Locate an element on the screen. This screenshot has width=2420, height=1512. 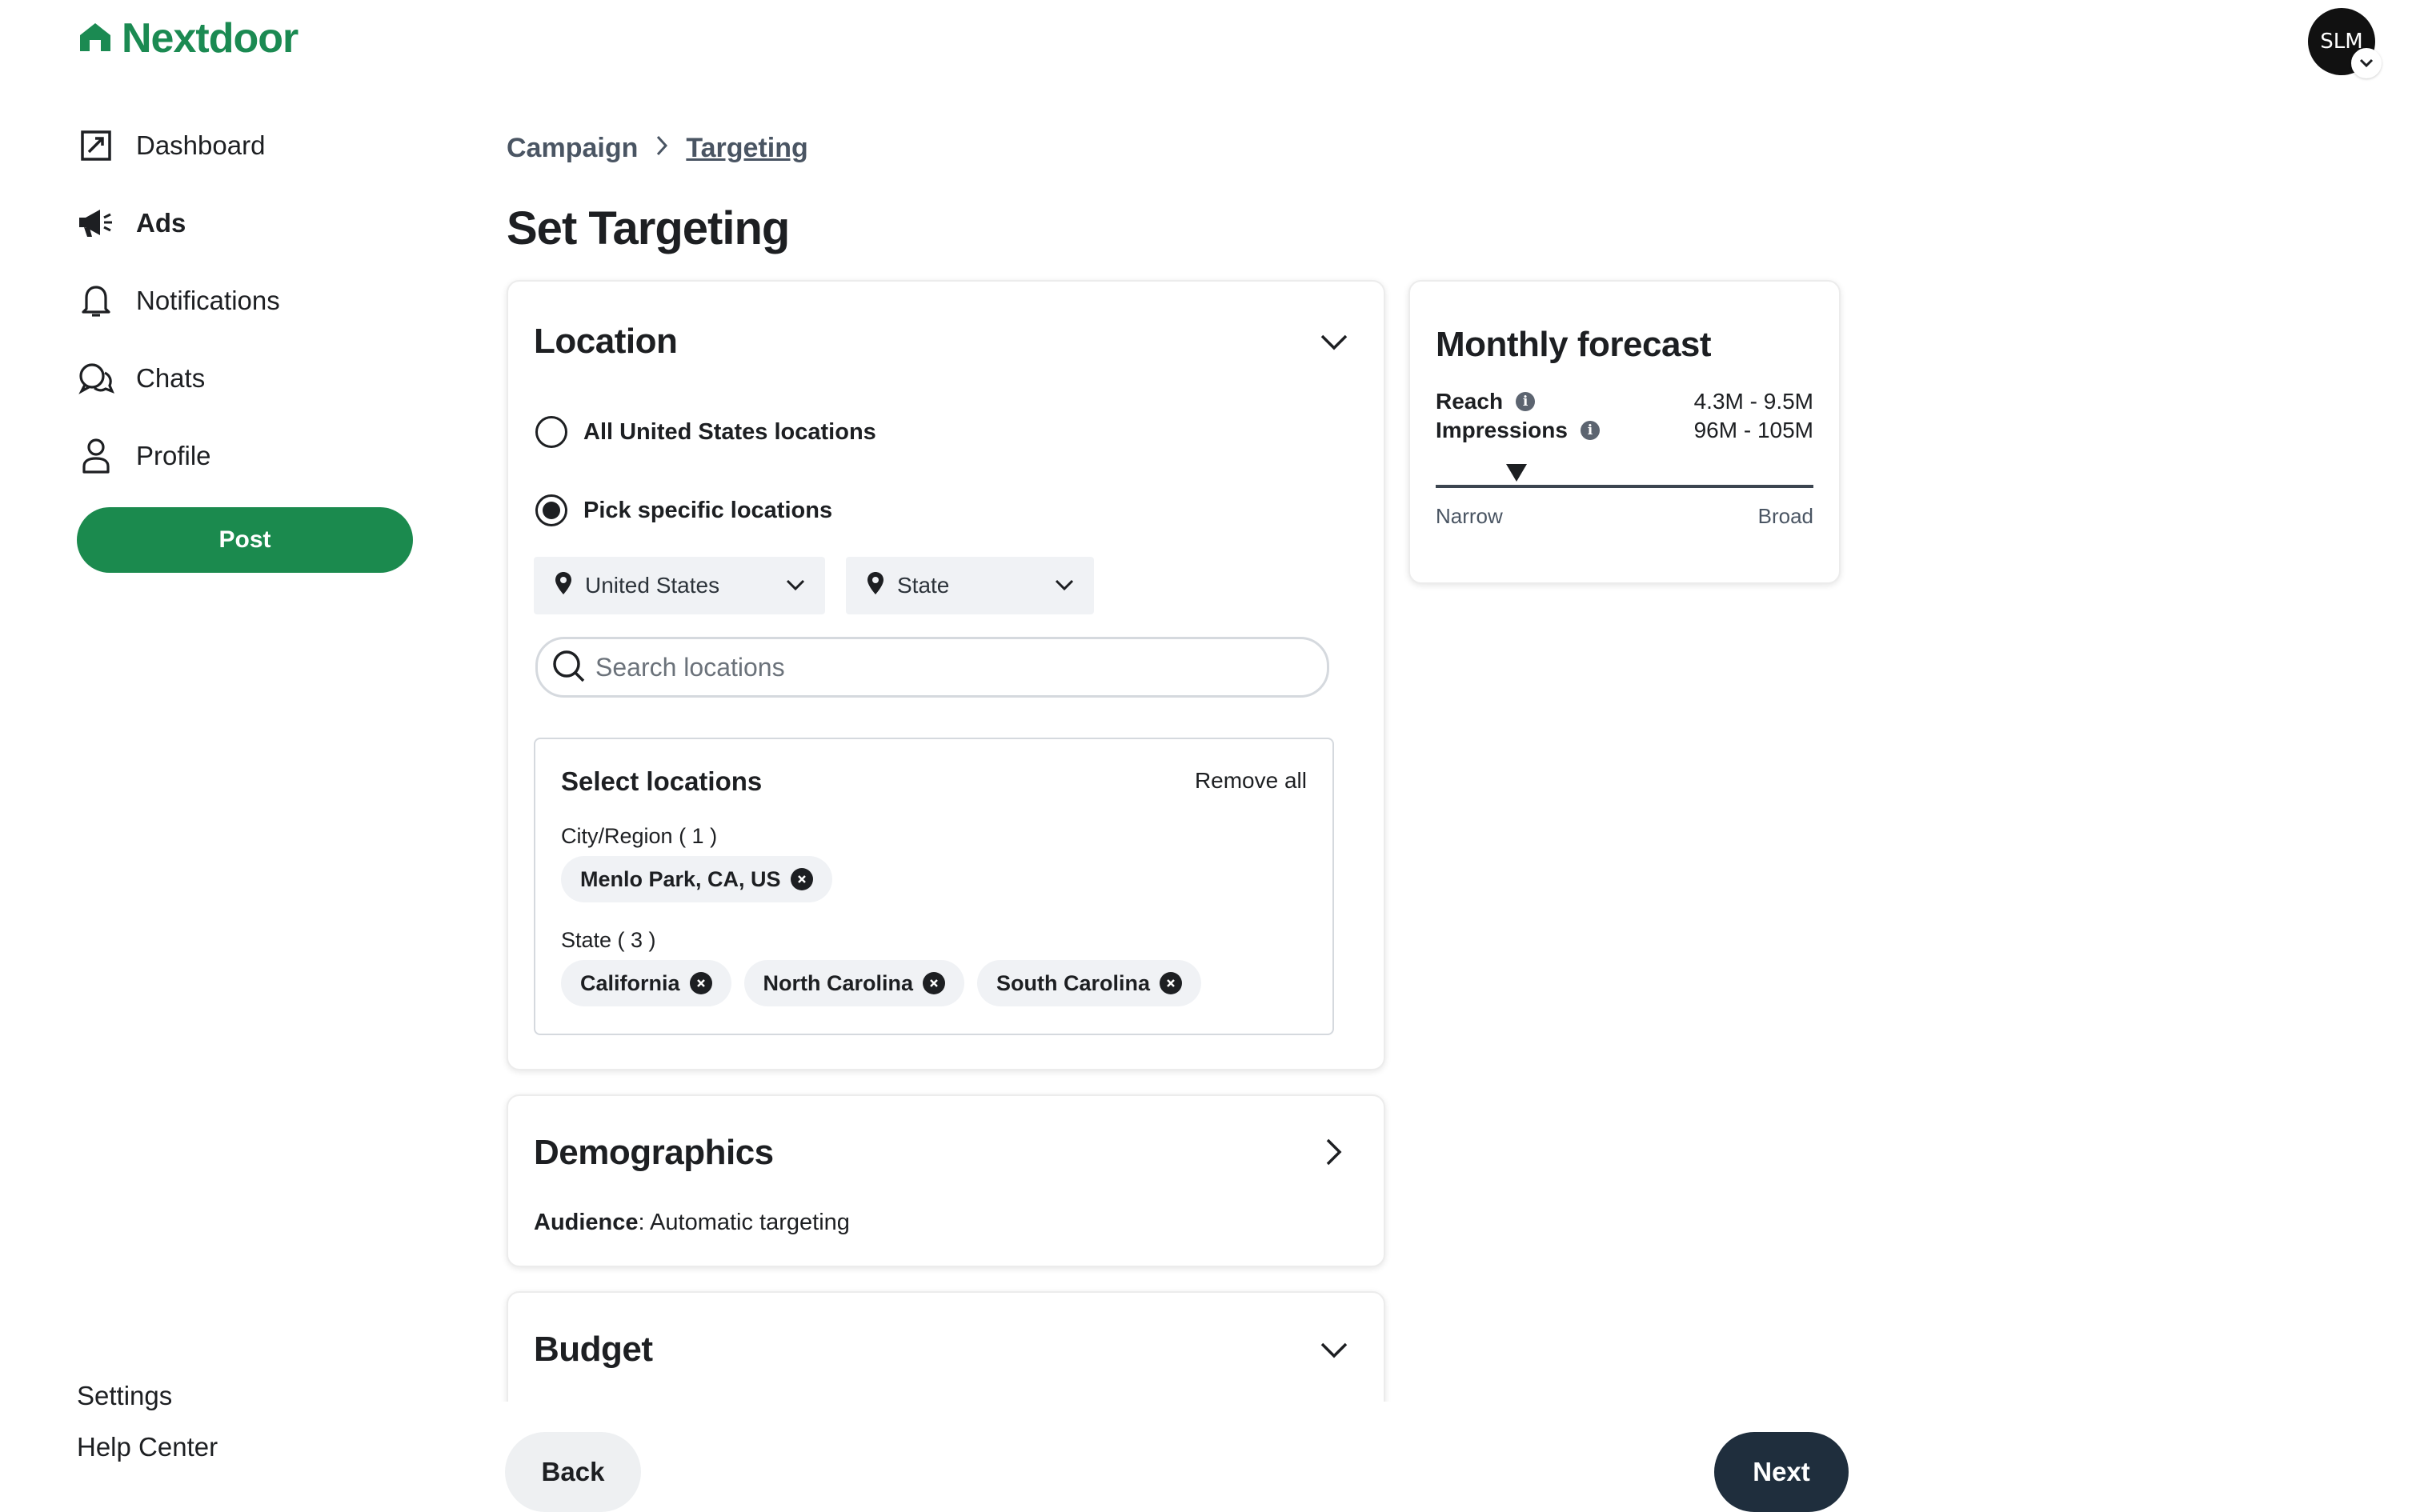
location-search is located at coordinates (932, 667).